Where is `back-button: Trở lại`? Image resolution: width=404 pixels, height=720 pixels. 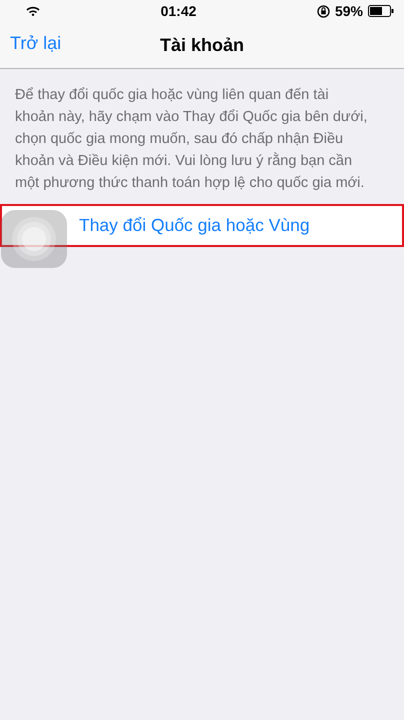
back-button: Trở lại is located at coordinates (36, 43).